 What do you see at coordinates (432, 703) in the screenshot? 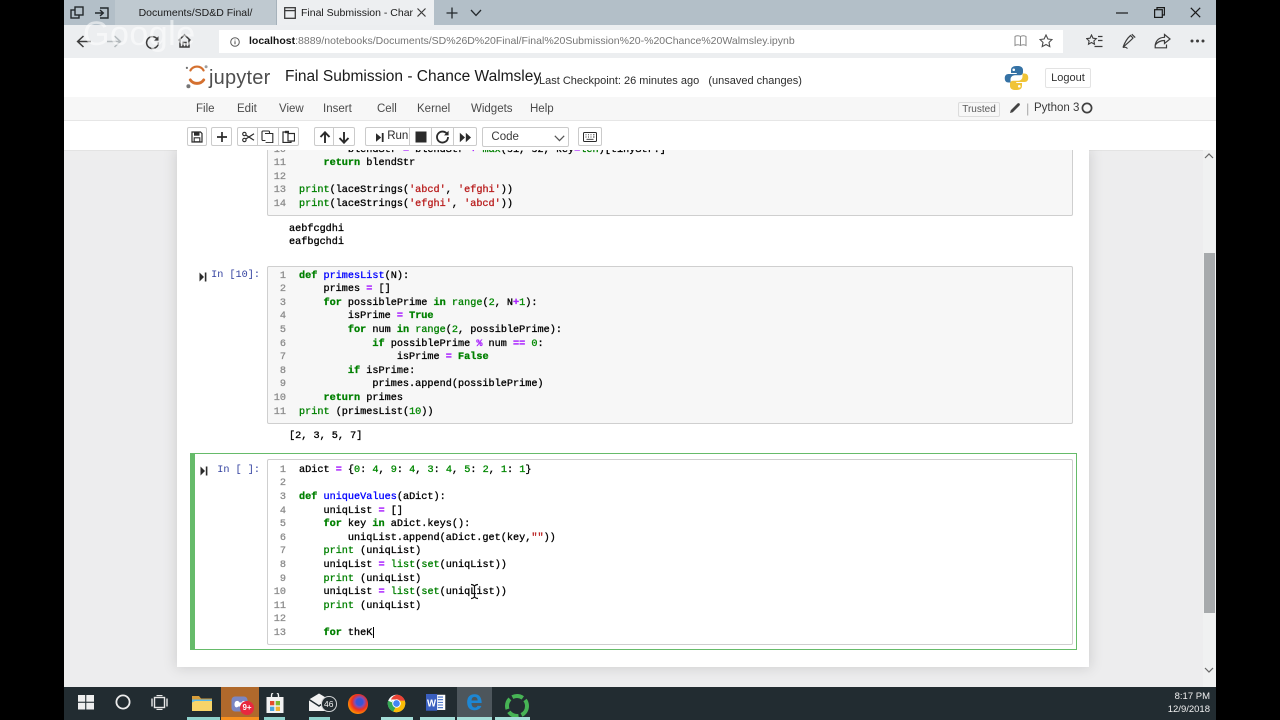
I see `svg-text: W` at bounding box center [432, 703].